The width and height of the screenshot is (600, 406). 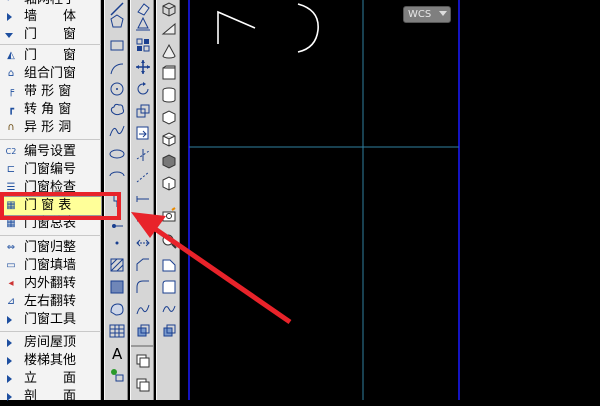 I want to click on point-icon, so click(x=117, y=243).